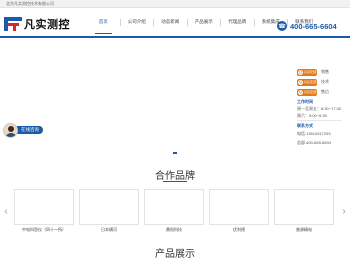  What do you see at coordinates (30, 130) in the screenshot?
I see `online-consult-label: 在线咨询` at bounding box center [30, 130].